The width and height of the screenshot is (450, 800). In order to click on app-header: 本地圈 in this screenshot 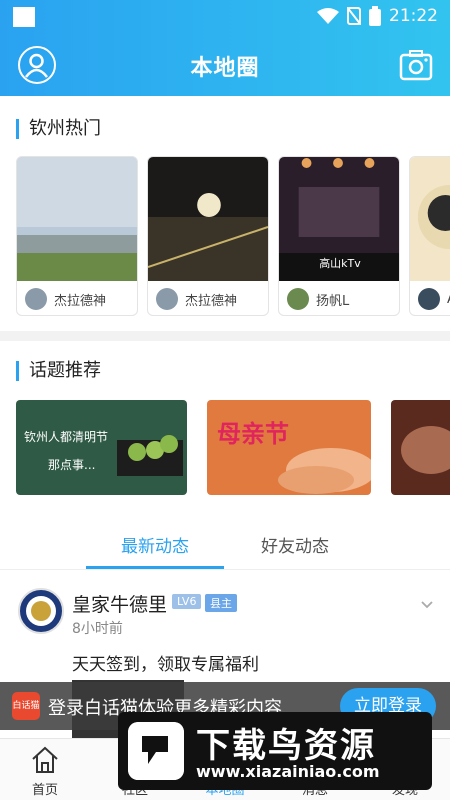, I will do `click(225, 65)`.